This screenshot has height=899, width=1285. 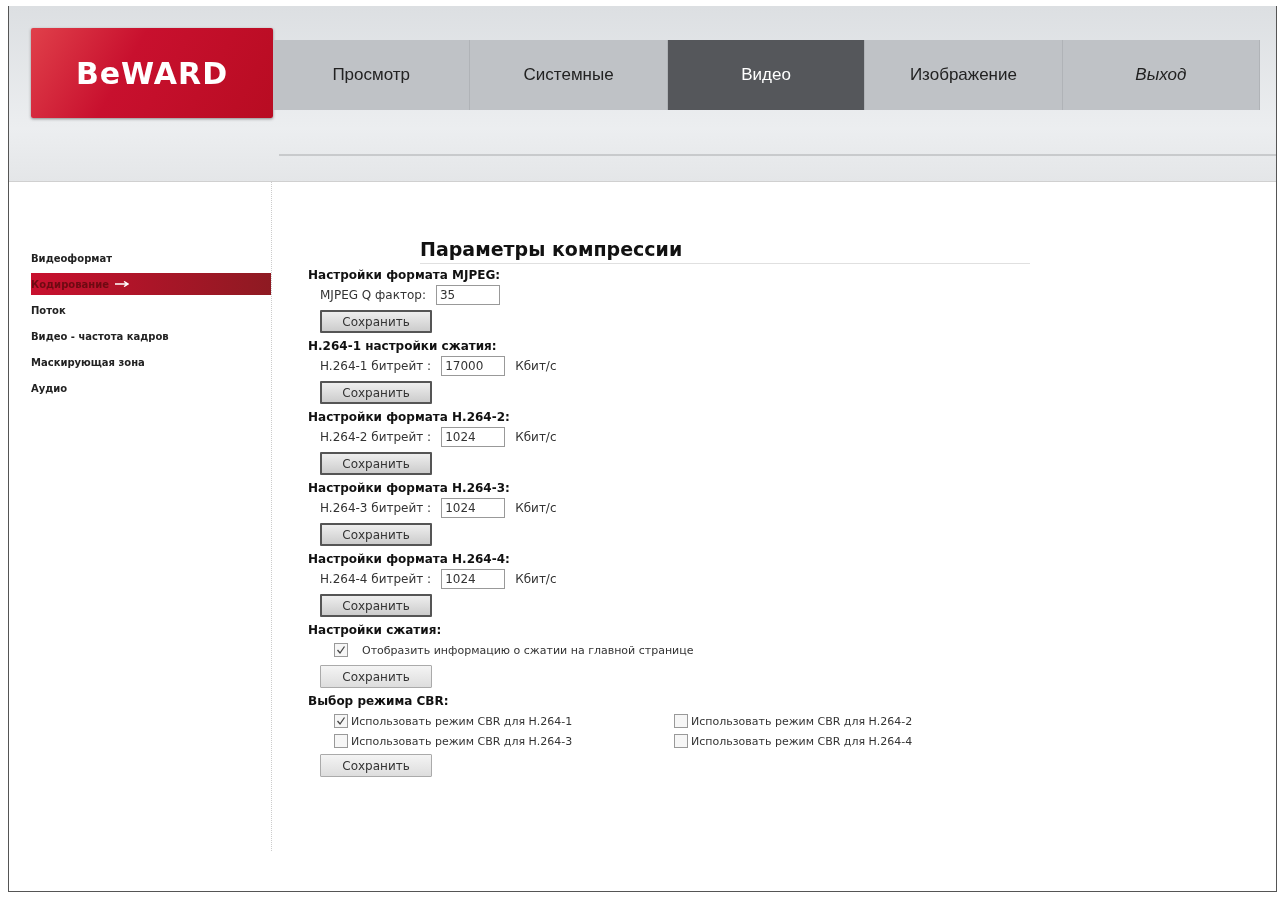 What do you see at coordinates (152, 73) in the screenshot?
I see `brand-logo: BeWARD` at bounding box center [152, 73].